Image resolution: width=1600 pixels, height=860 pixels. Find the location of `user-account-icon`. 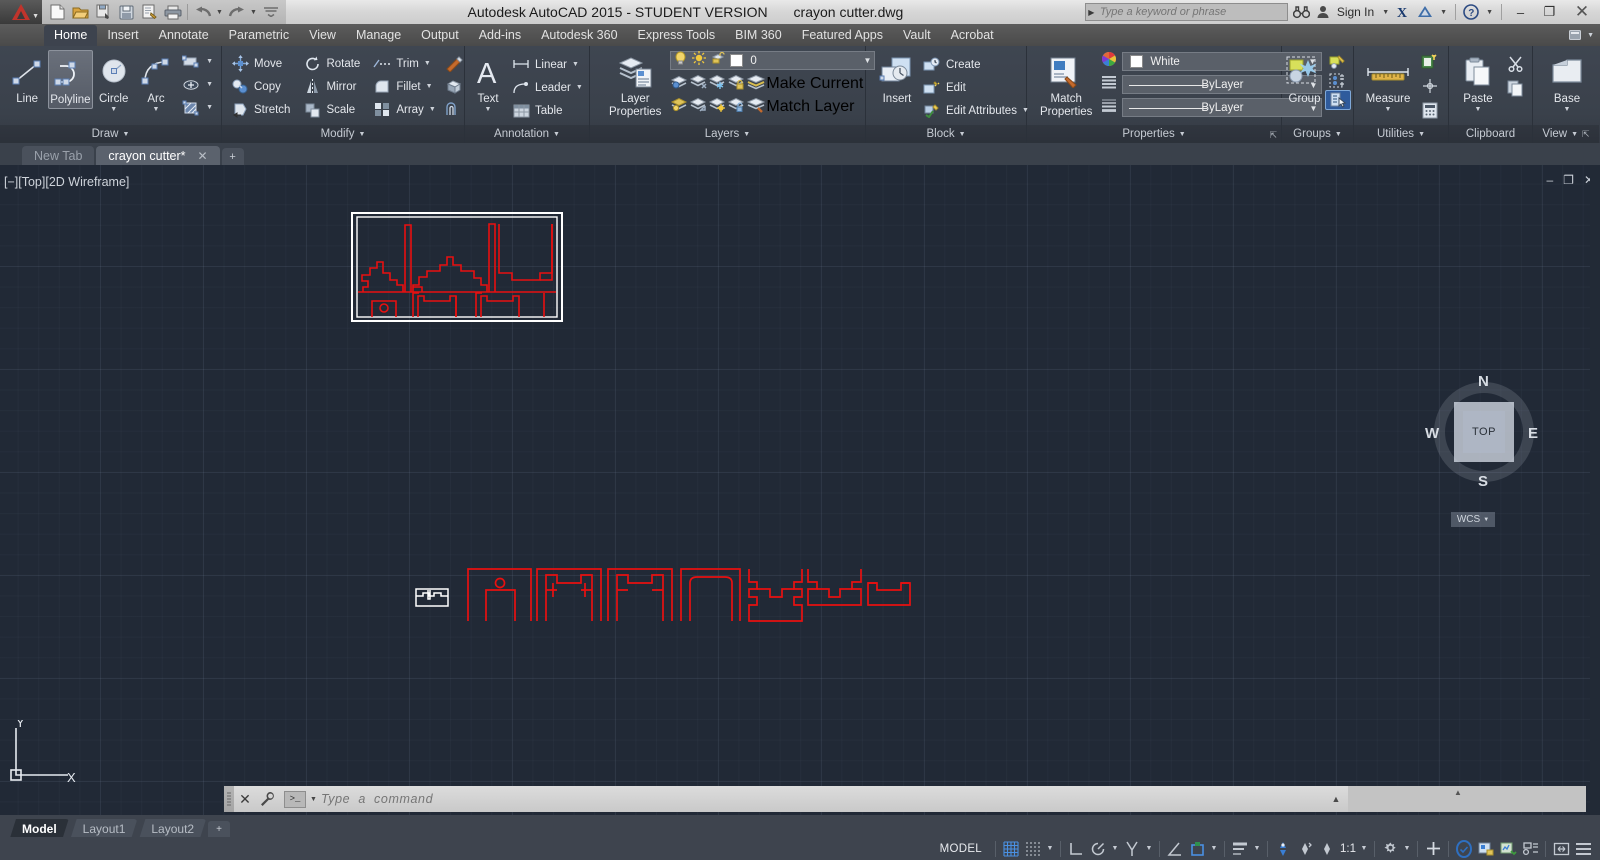

user-account-icon is located at coordinates (1323, 12).